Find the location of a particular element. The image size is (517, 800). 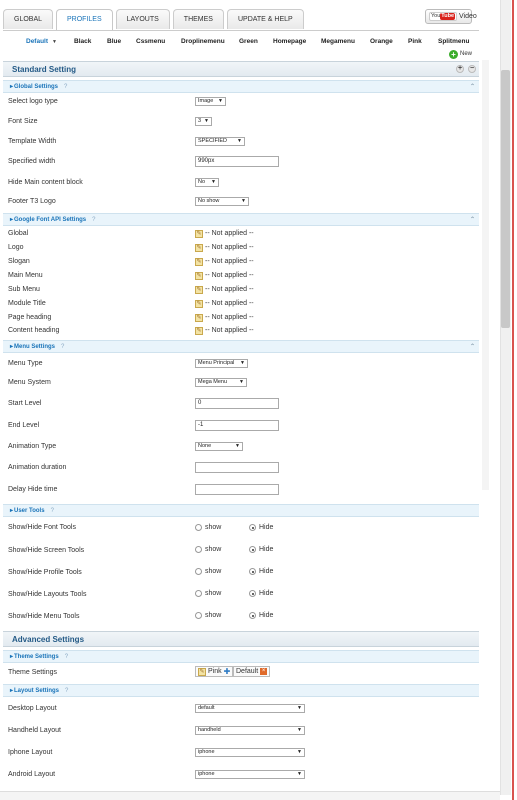

expand-all-icon: + is located at coordinates (460, 69).